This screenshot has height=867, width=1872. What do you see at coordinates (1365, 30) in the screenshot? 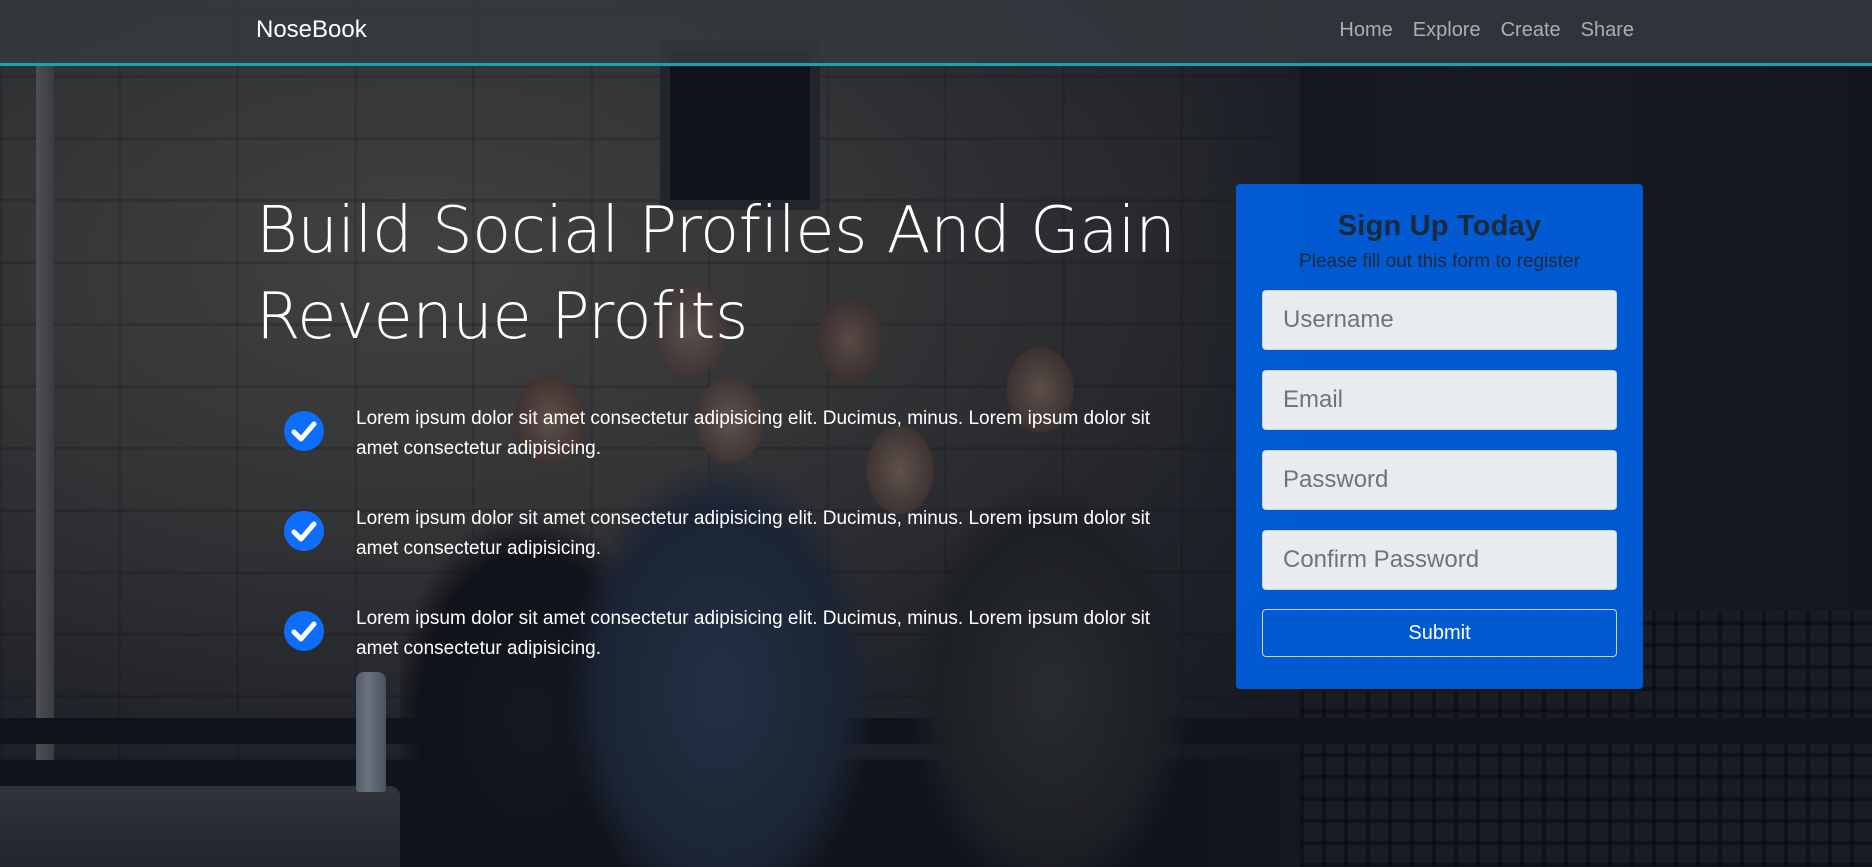
I see `nav-link-home: Home` at bounding box center [1365, 30].